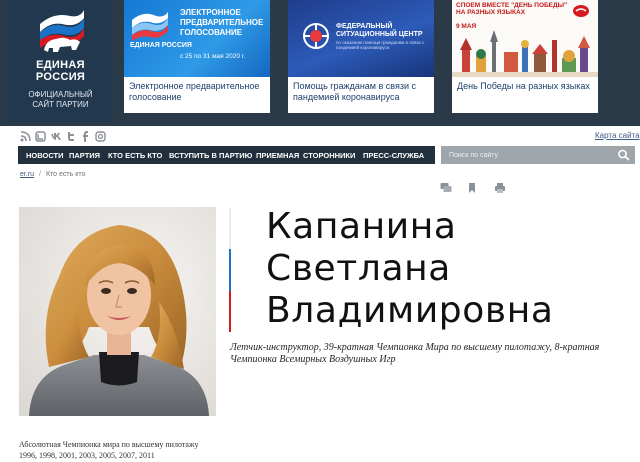 Image resolution: width=640 pixels, height=462 pixels. I want to click on instagram-icon, so click(100, 136).